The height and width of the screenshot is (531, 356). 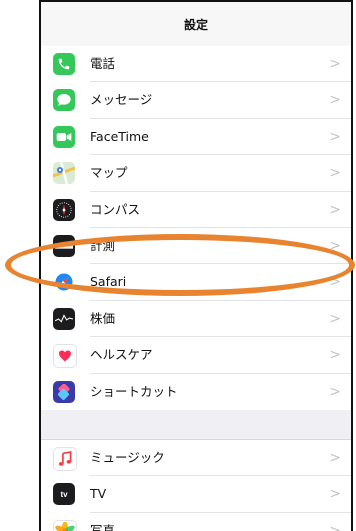 I want to click on navigation-bar: 設定, so click(x=196, y=24).